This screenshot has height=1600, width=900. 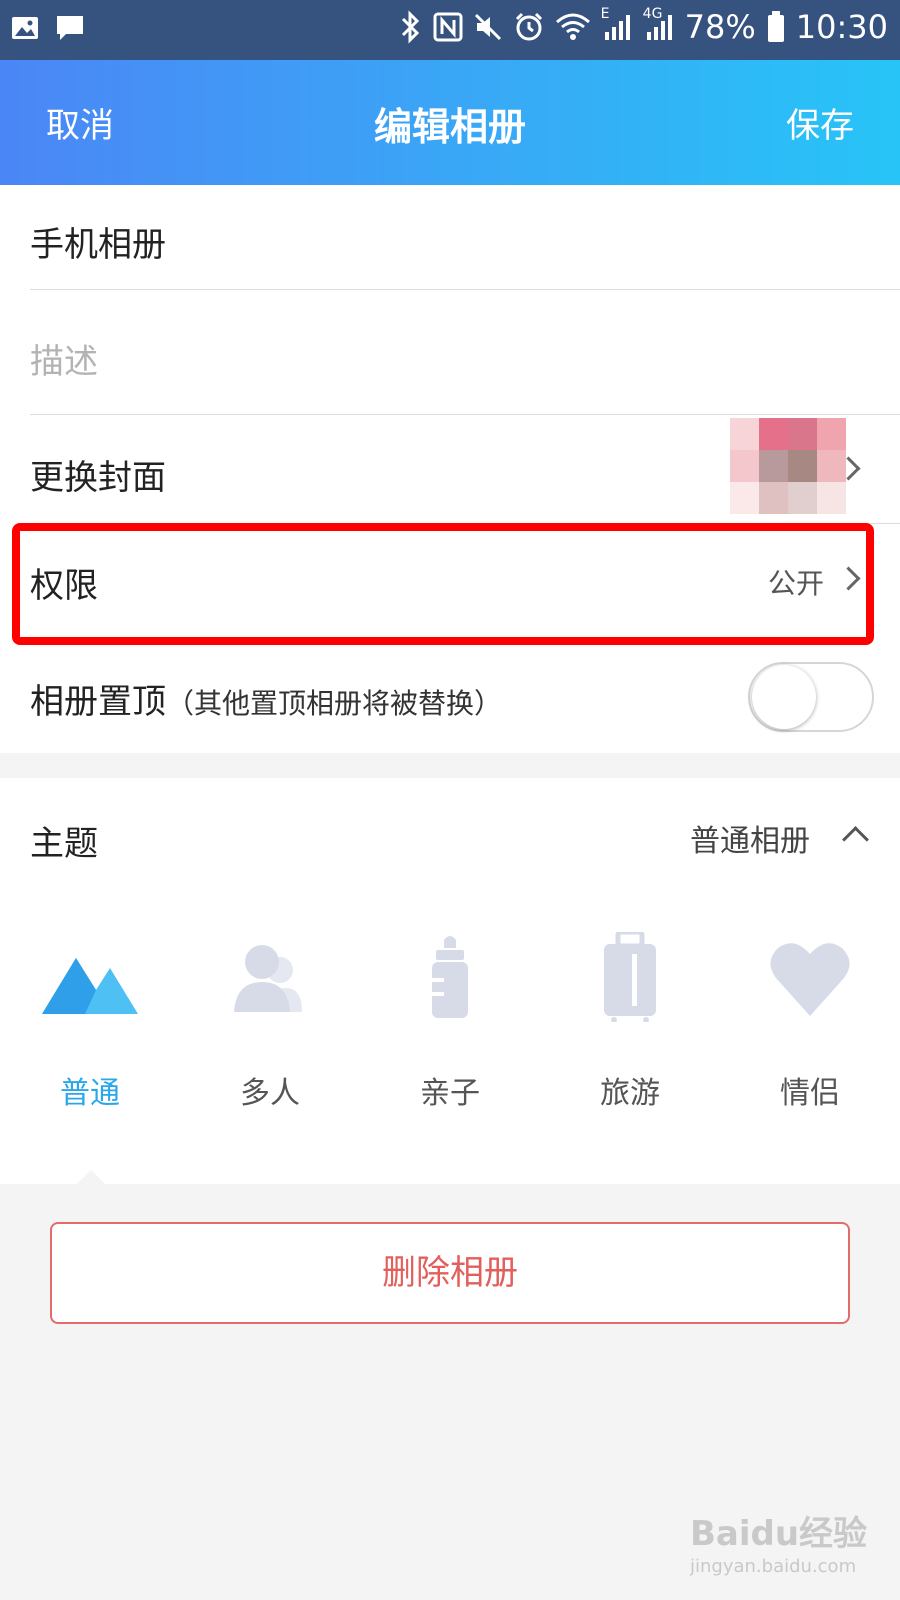 What do you see at coordinates (270, 1093) in the screenshot?
I see `theme-option-label: 多人` at bounding box center [270, 1093].